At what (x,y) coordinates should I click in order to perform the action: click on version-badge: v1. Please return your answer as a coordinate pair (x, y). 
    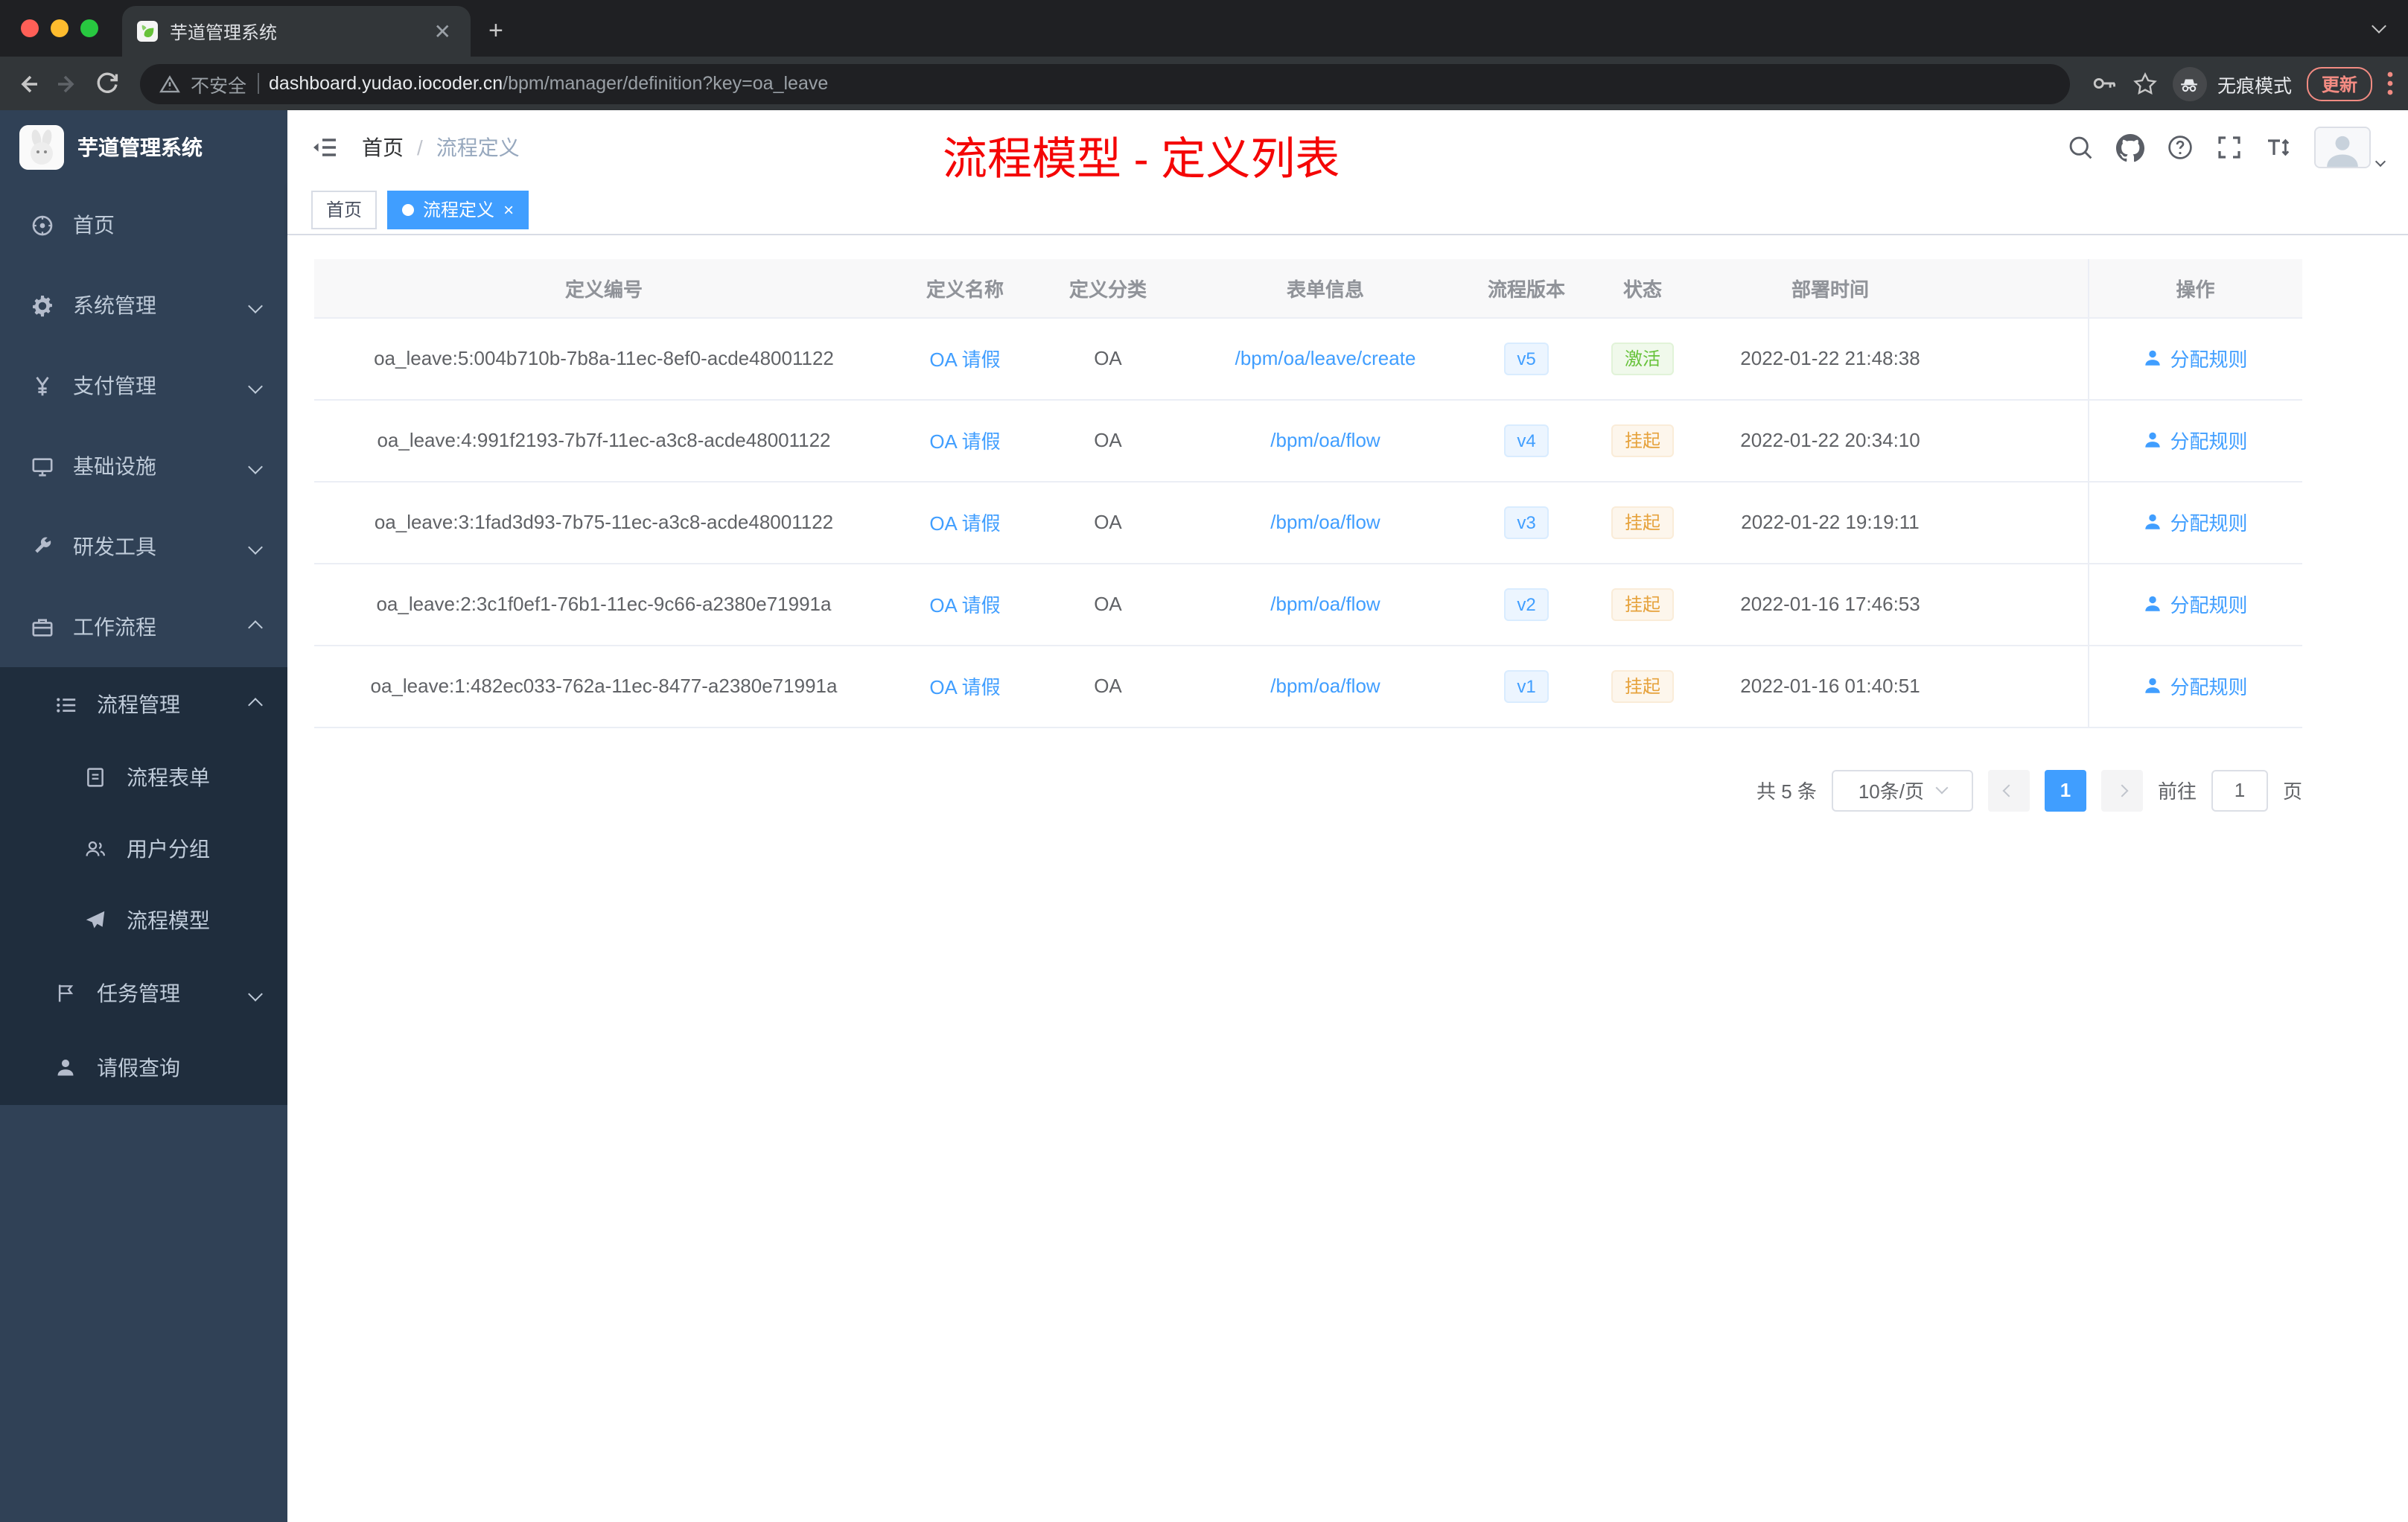
    Looking at the image, I should click on (1526, 685).